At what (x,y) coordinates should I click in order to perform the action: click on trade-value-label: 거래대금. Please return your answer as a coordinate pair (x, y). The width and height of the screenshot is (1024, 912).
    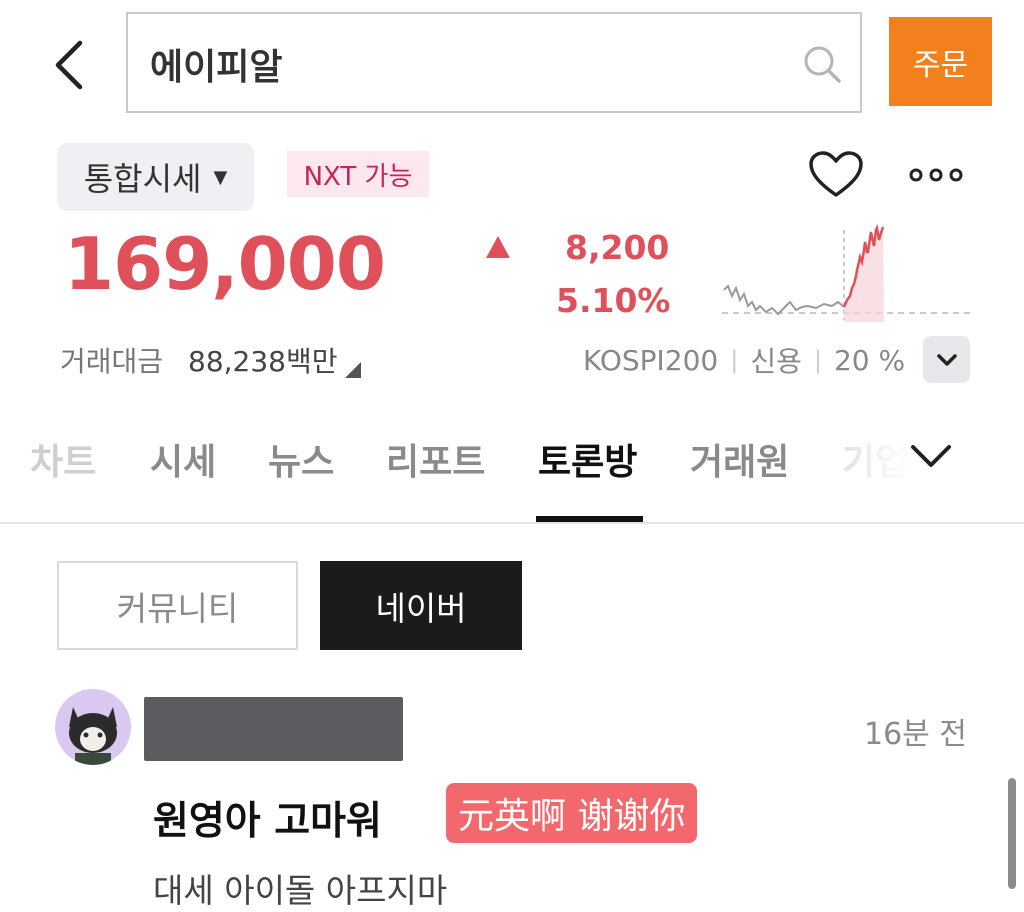
    Looking at the image, I should click on (112, 361).